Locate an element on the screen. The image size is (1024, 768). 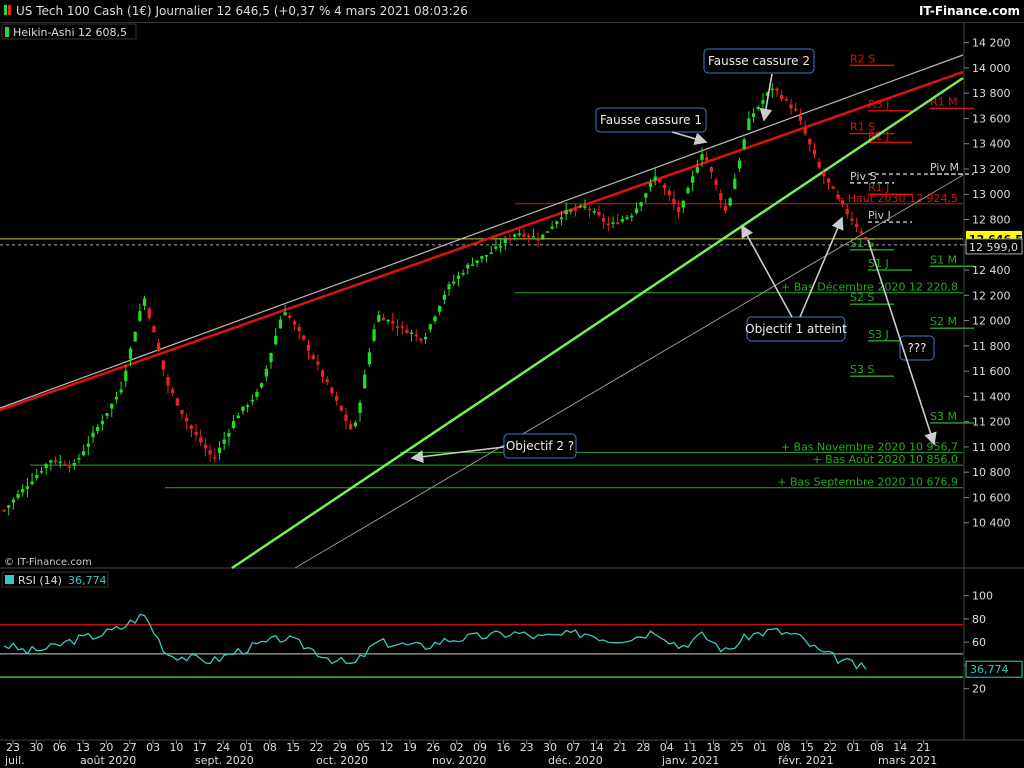
date-tick-label: 21 is located at coordinates (620, 747).